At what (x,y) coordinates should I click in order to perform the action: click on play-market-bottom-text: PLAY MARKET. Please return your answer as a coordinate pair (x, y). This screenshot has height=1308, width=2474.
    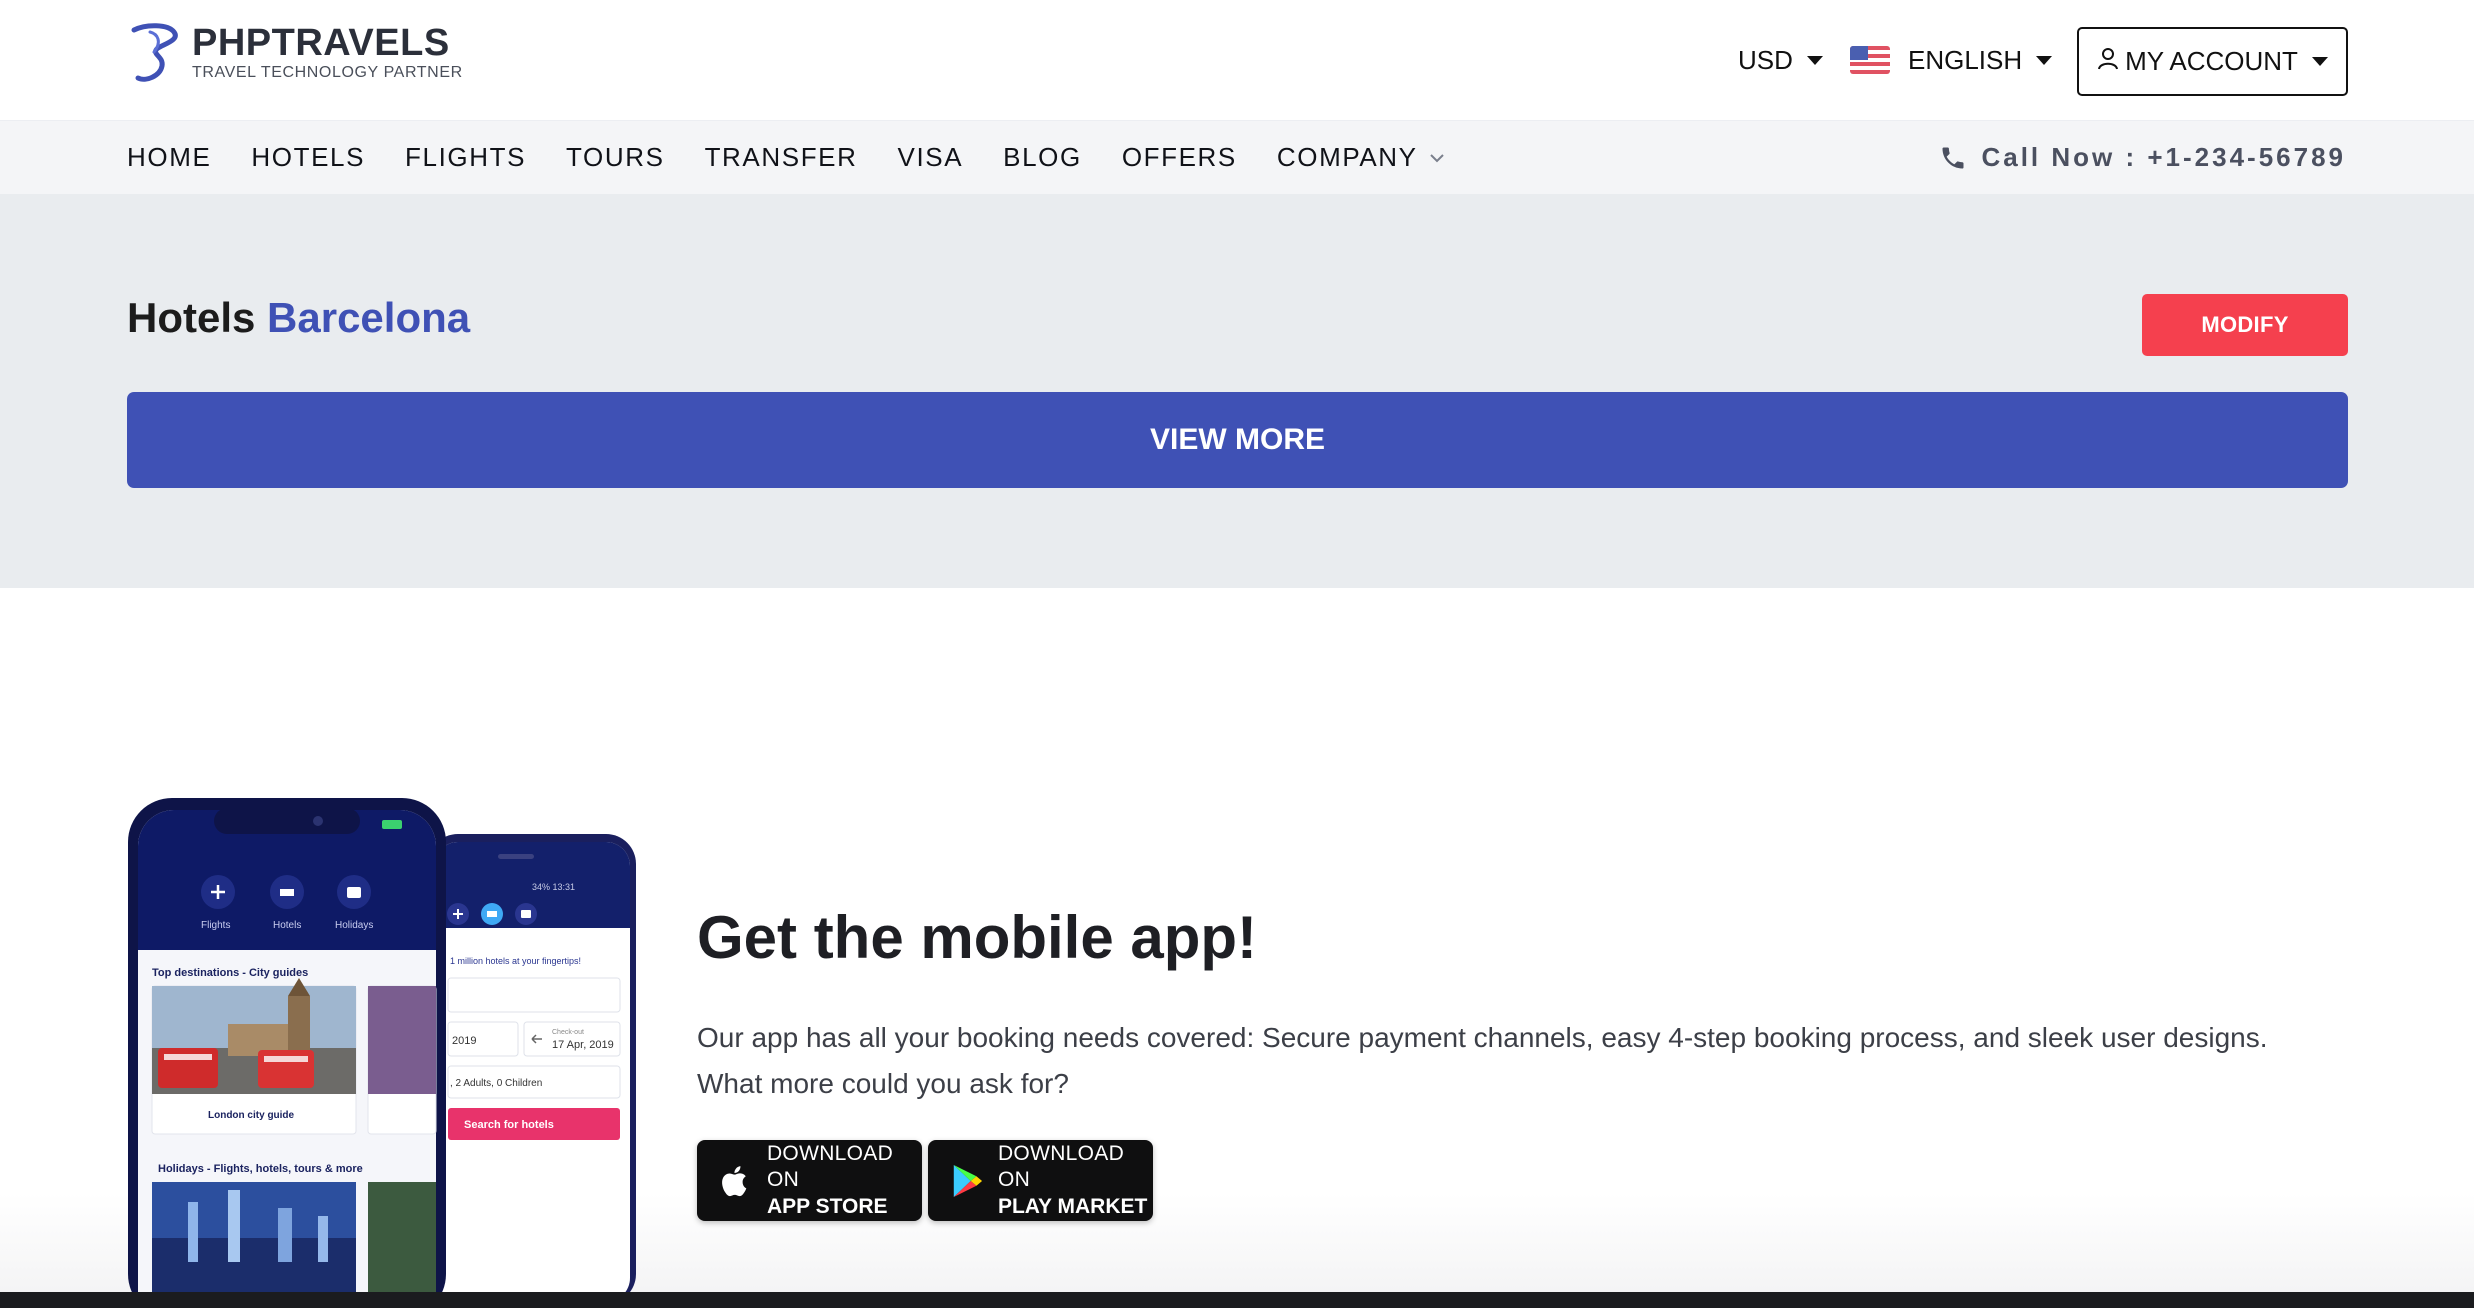
    Looking at the image, I should click on (1072, 1206).